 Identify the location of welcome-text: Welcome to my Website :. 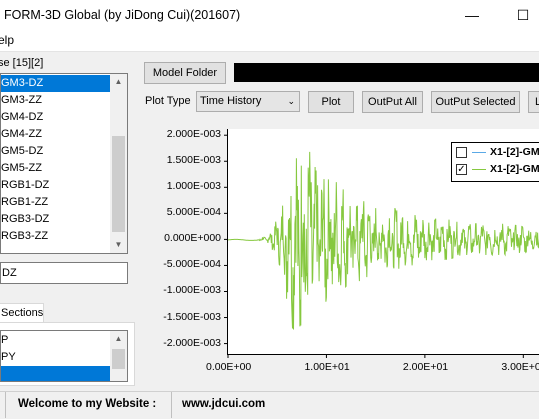
(87, 404).